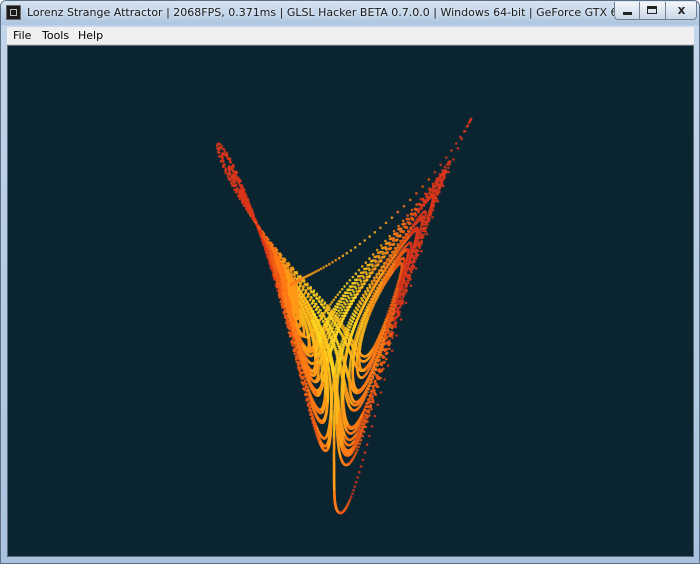 This screenshot has height=564, width=700. Describe the element at coordinates (55, 35) in the screenshot. I see `menu-tools: Tools` at that location.